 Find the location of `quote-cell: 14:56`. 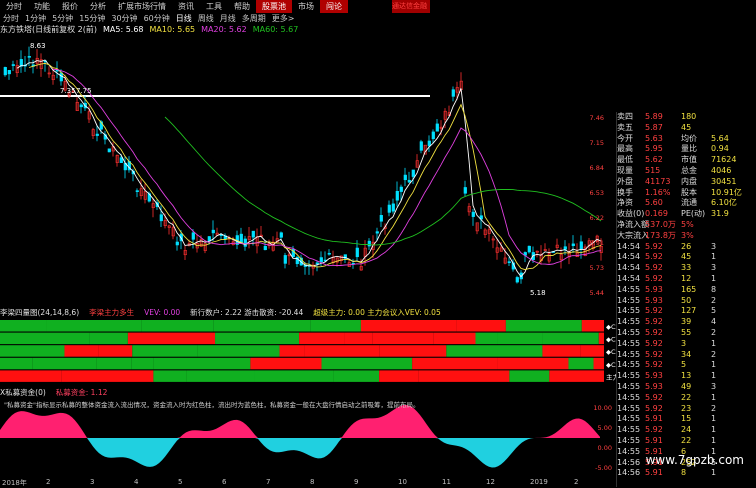

quote-cell: 14:56 is located at coordinates (629, 462).